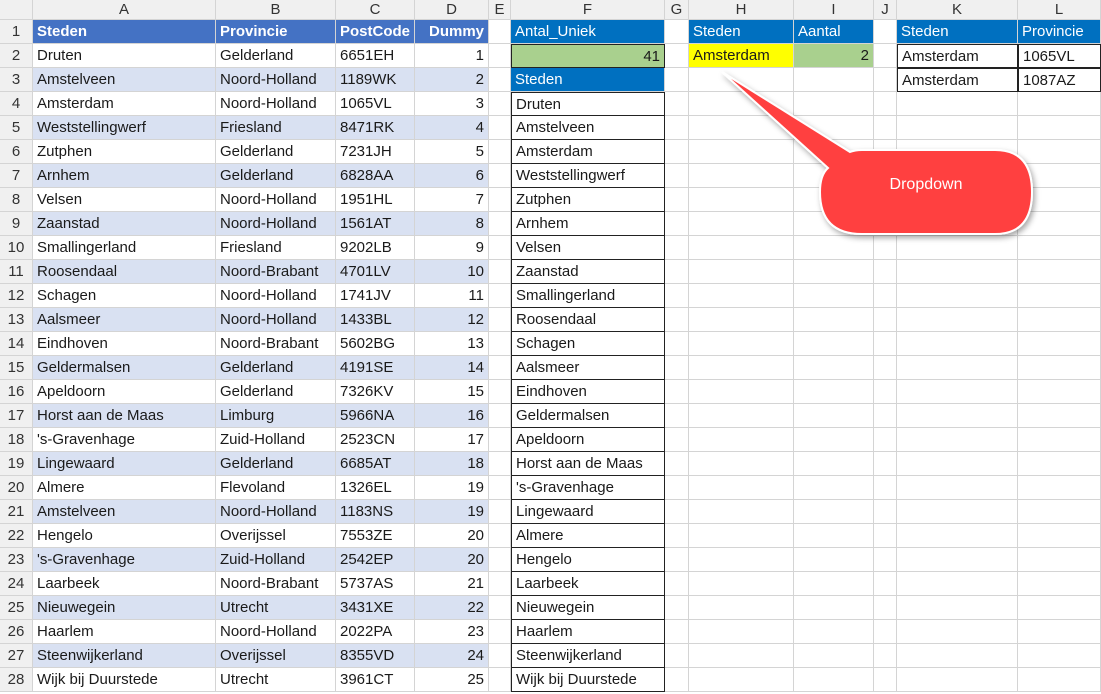 The height and width of the screenshot is (694, 1101). What do you see at coordinates (124, 536) in the screenshot?
I see `table-cell: Hengelo` at bounding box center [124, 536].